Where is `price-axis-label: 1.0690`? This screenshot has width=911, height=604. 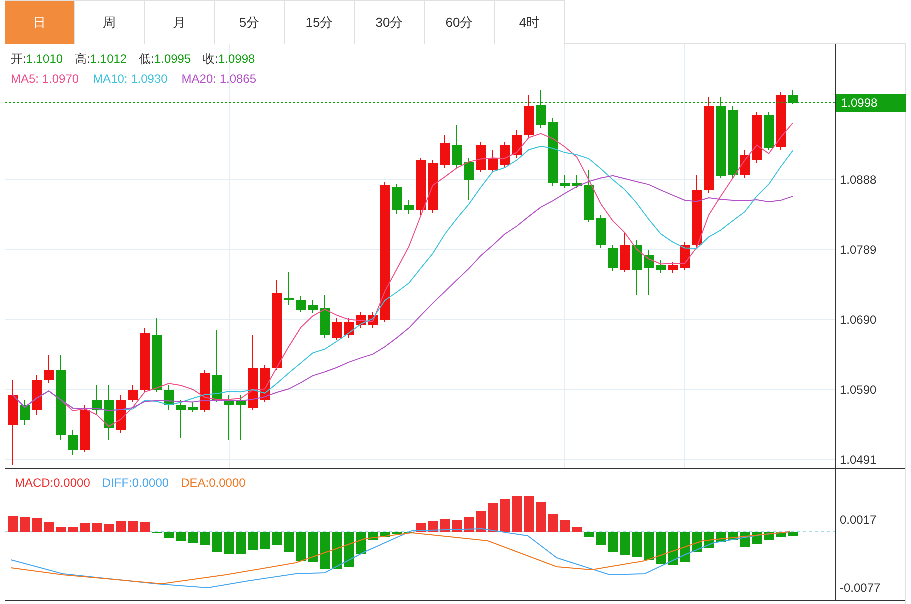 price-axis-label: 1.0690 is located at coordinates (858, 320).